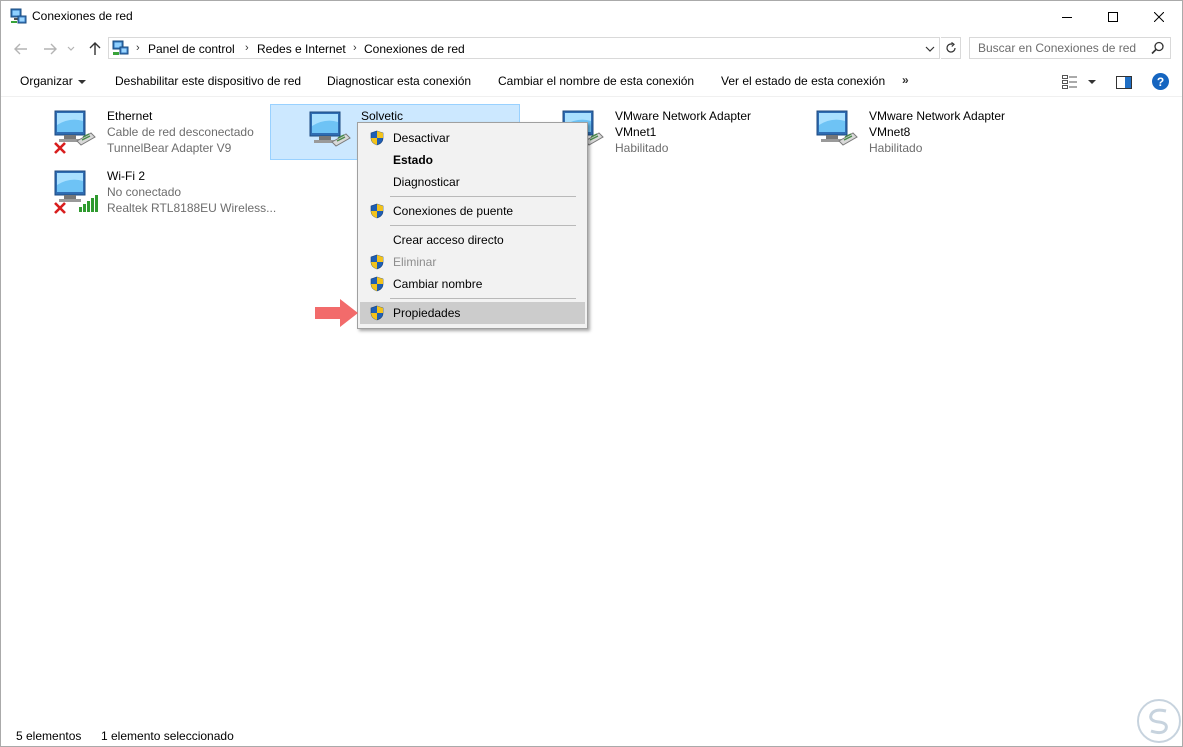 Image resolution: width=1183 pixels, height=747 pixels. What do you see at coordinates (208, 81) in the screenshot?
I see `disable-device-button: Deshabilitar este dispositivo de red` at bounding box center [208, 81].